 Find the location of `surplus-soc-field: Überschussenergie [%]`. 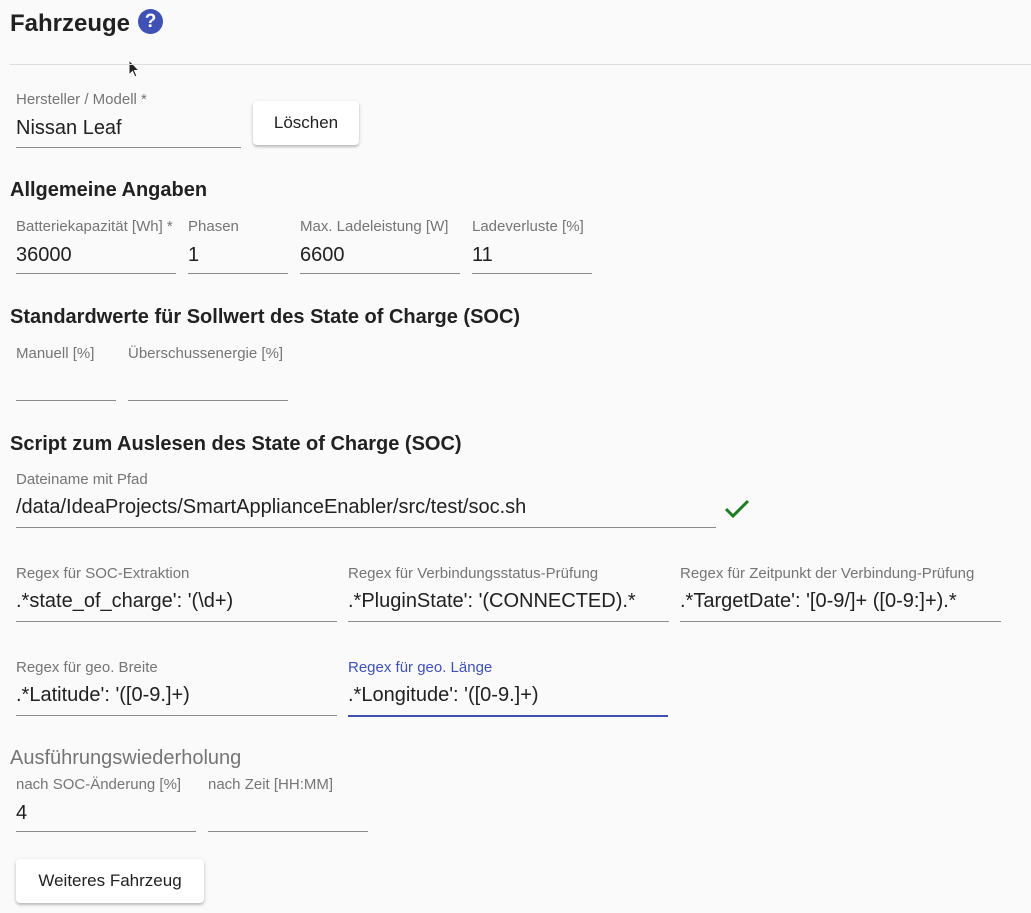

surplus-soc-field: Überschussenergie [%] is located at coordinates (208, 373).